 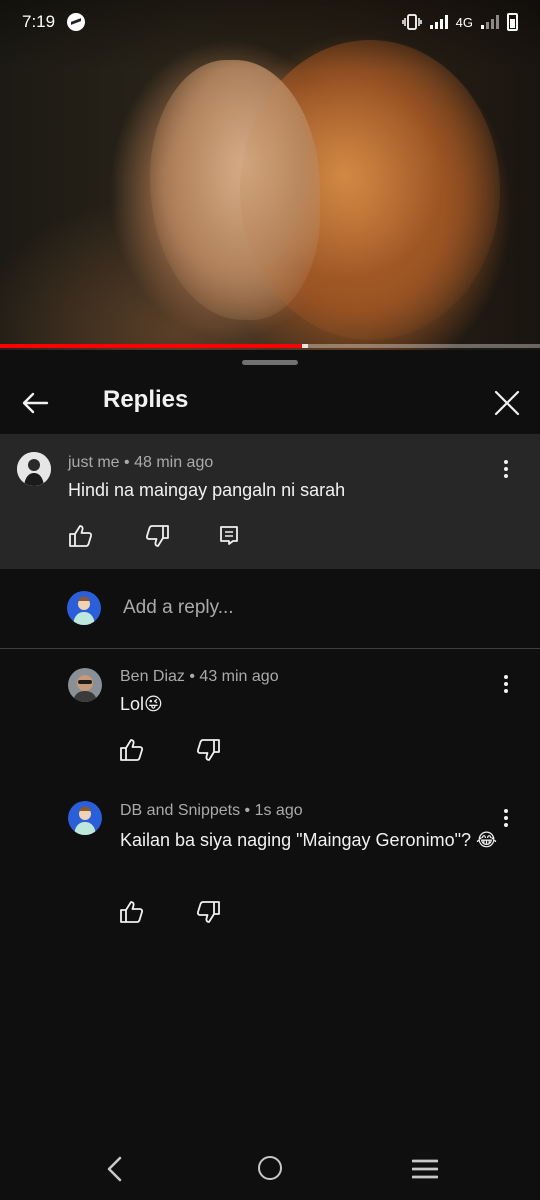 I want to click on comment-author: Ben Diaz, so click(x=152, y=676).